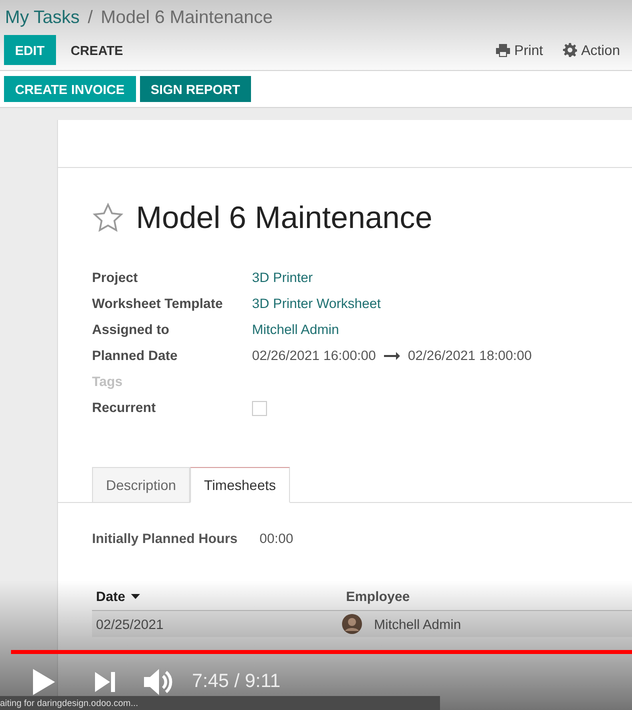 Image resolution: width=632 pixels, height=710 pixels. I want to click on volume-button, so click(159, 682).